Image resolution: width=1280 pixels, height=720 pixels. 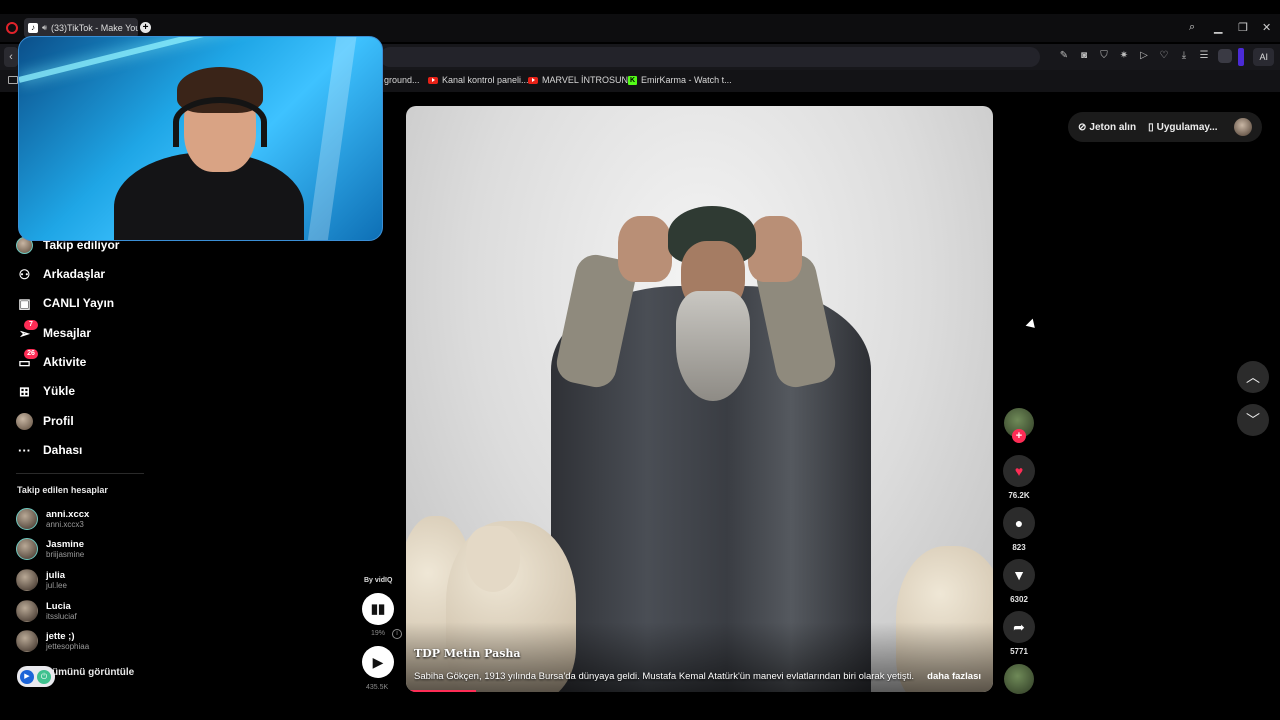 I want to click on nav-profile: Profil, so click(x=45, y=421).